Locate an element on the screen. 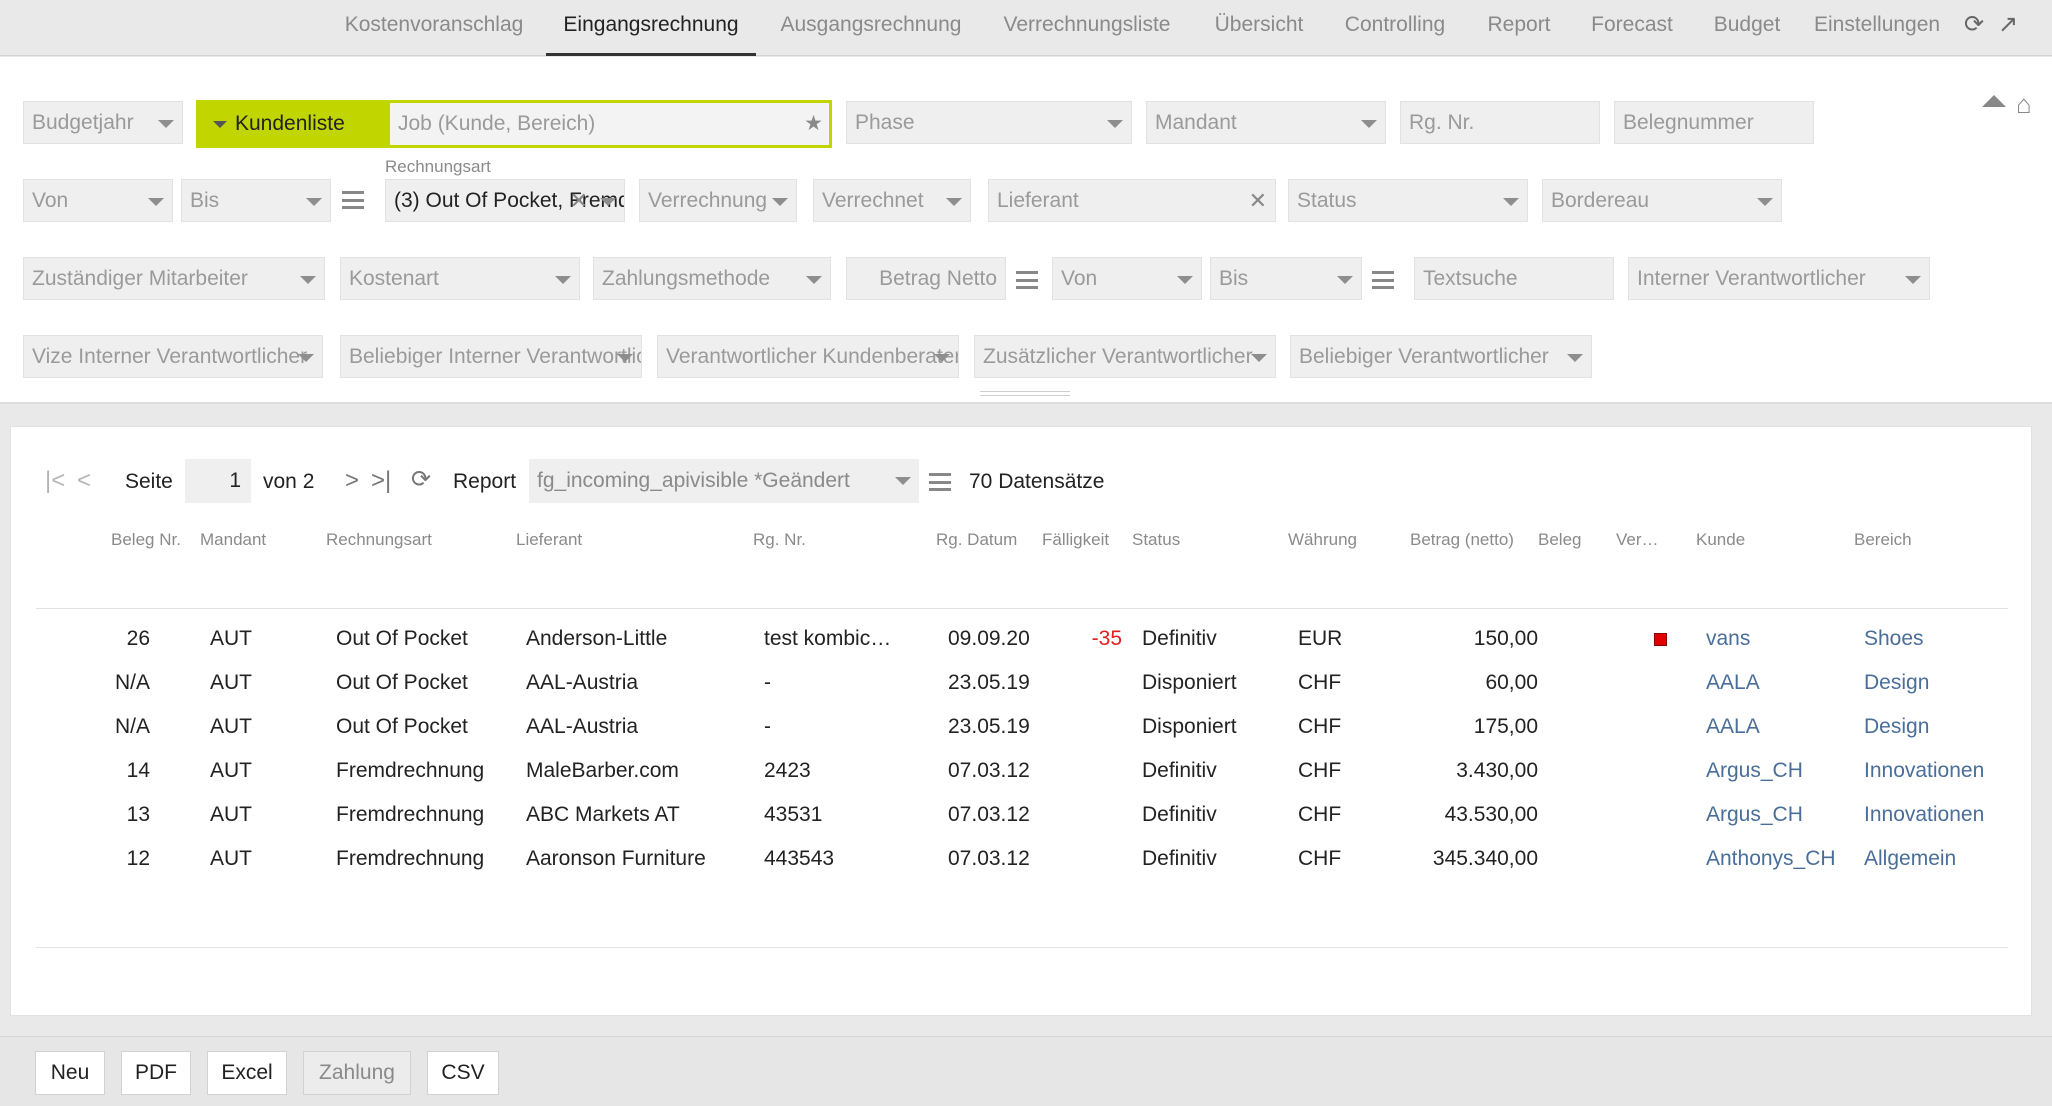 This screenshot has height=1106, width=2052. report-options-menu-icon is located at coordinates (940, 482).